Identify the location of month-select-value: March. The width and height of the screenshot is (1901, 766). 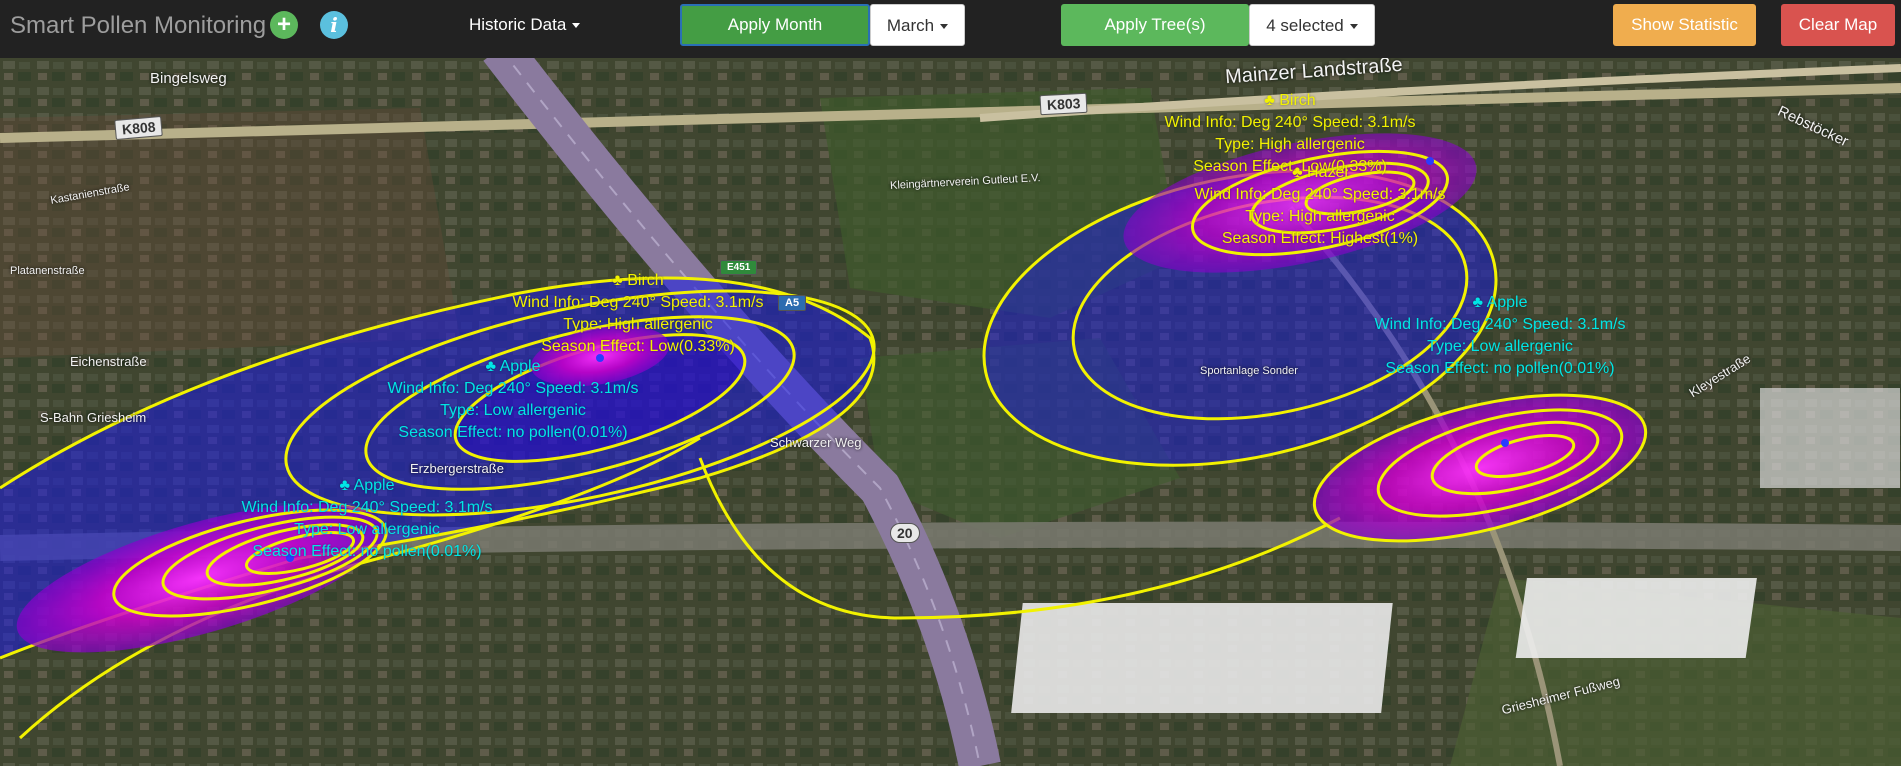
(910, 25).